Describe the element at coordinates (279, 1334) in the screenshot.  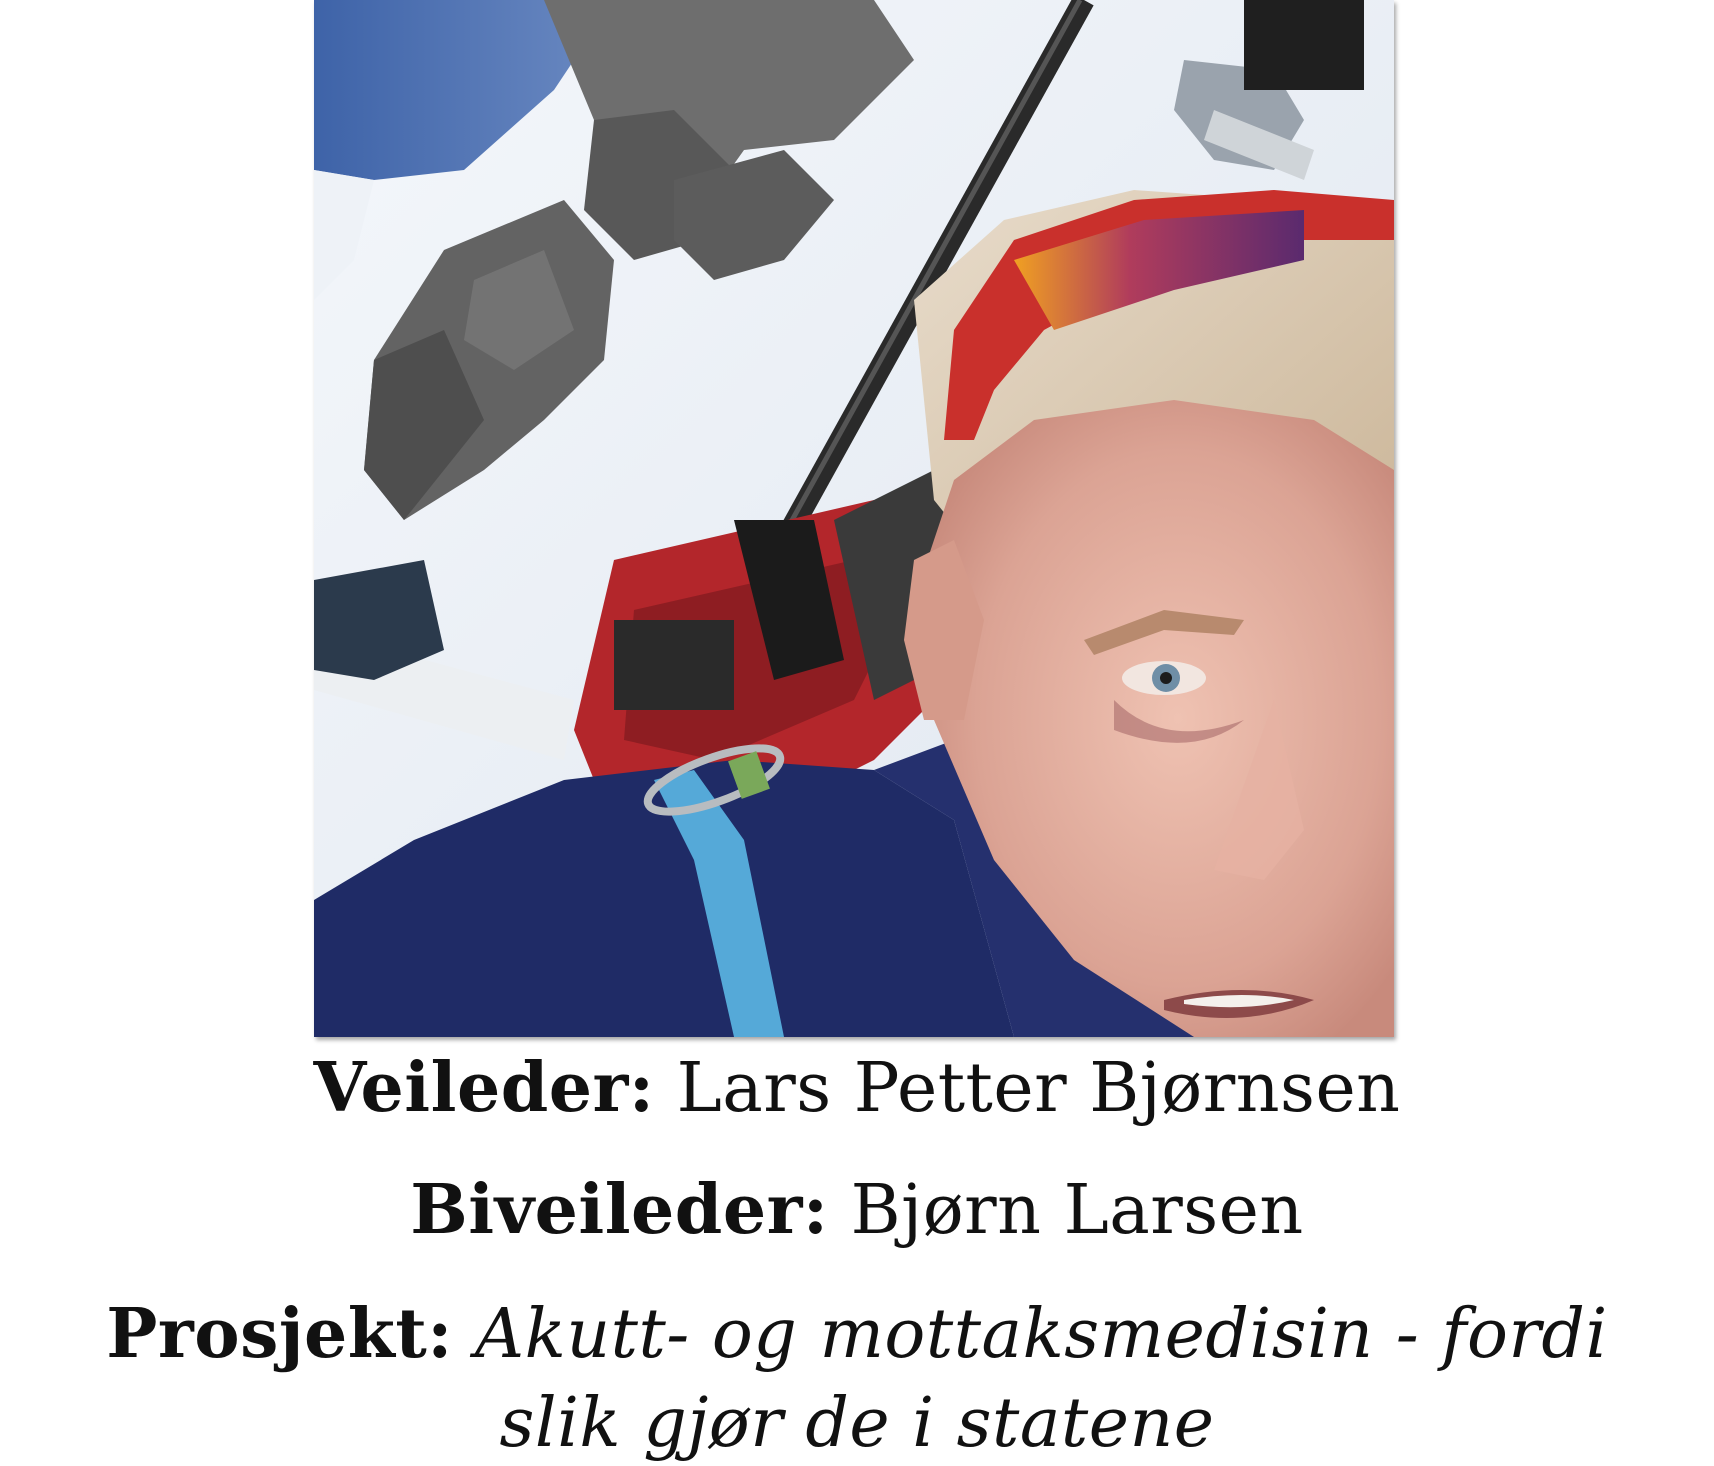
I see `project-label: Prosjekt:` at that location.